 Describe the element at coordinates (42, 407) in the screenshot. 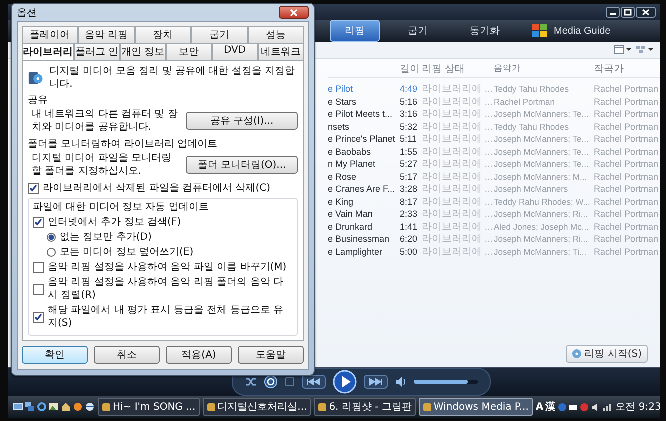

I see `browser-icon` at that location.